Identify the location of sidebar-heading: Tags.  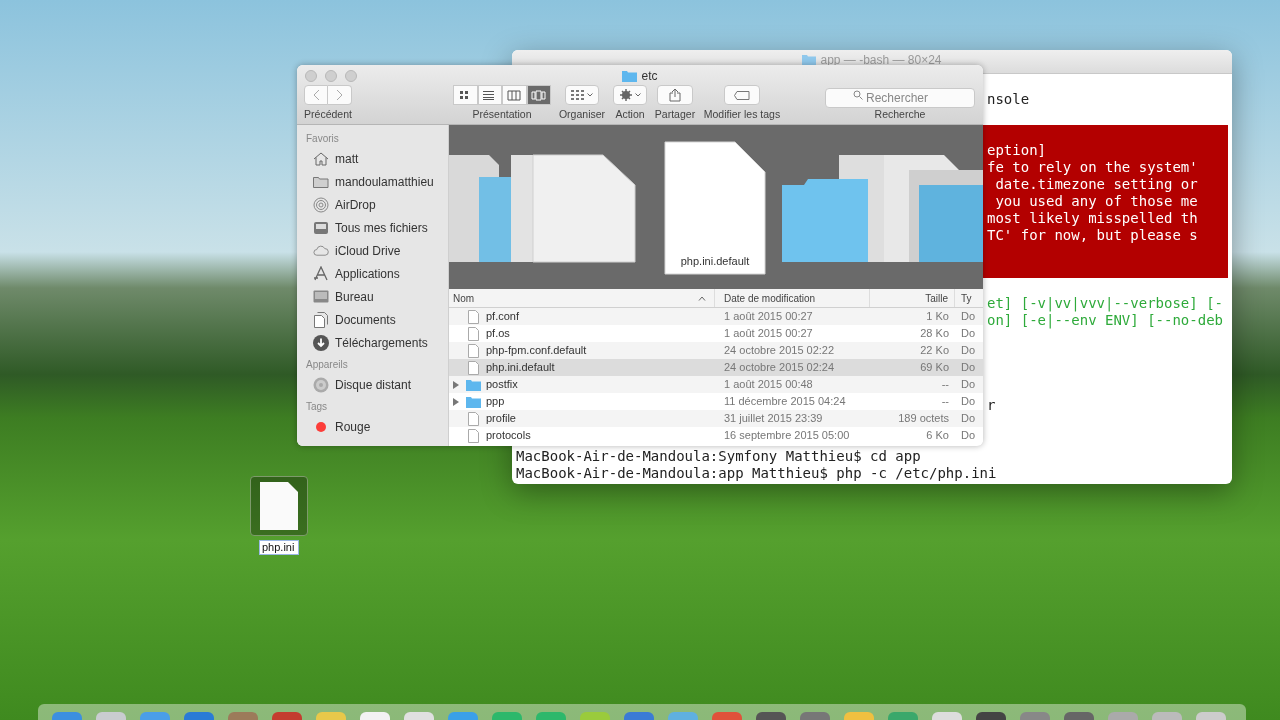
(317, 407).